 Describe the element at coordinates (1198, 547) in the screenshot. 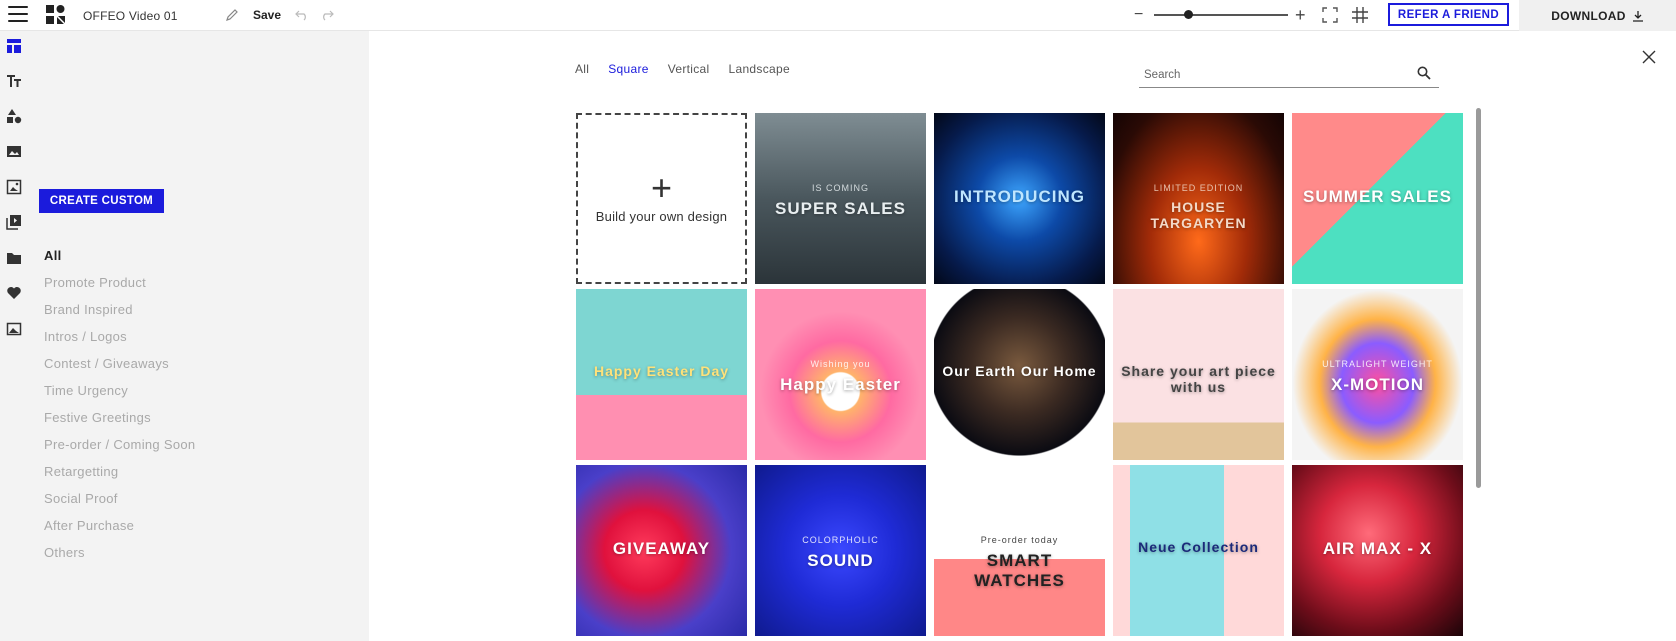

I see `template-title: Neue Collection` at that location.